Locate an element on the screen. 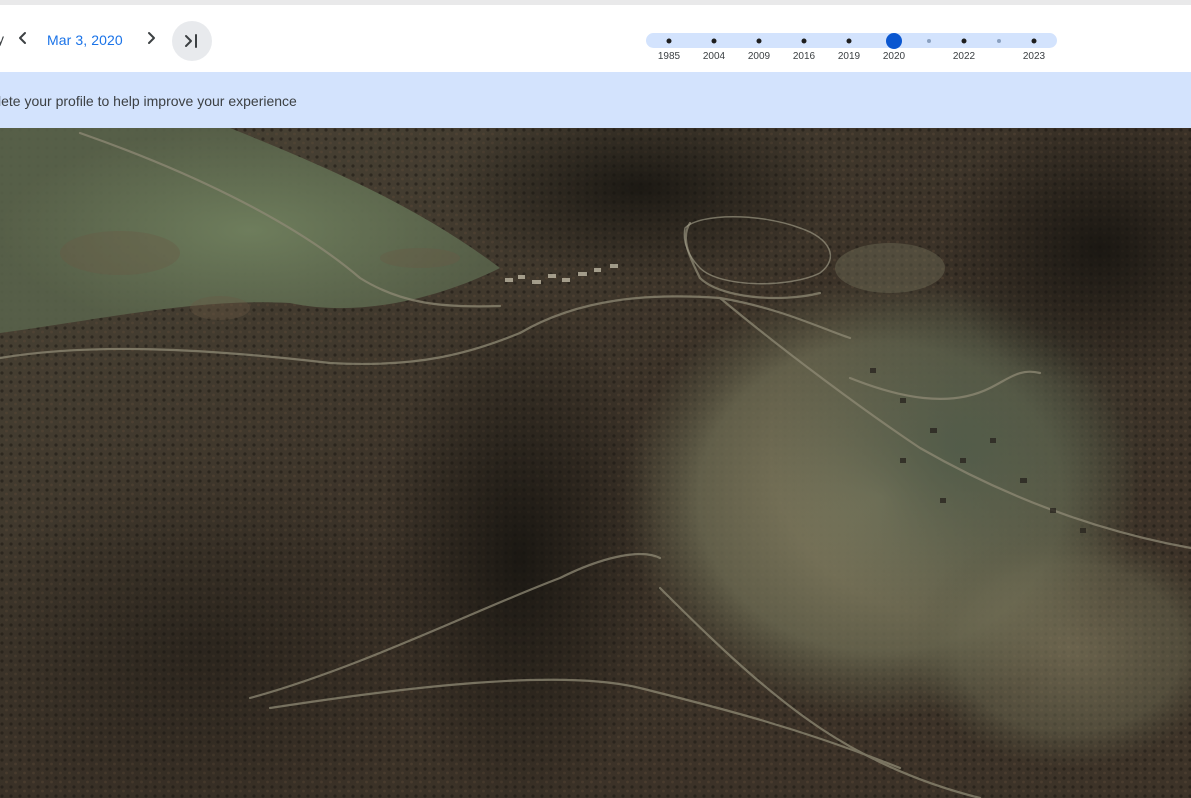 The height and width of the screenshot is (798, 1191). previous-date-button is located at coordinates (23, 38).